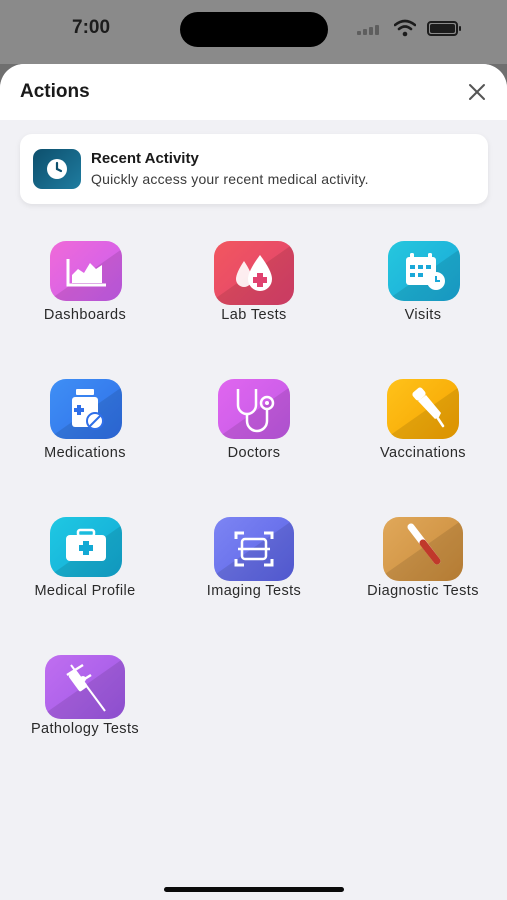 The height and width of the screenshot is (900, 507). I want to click on signal-icon, so click(370, 30).